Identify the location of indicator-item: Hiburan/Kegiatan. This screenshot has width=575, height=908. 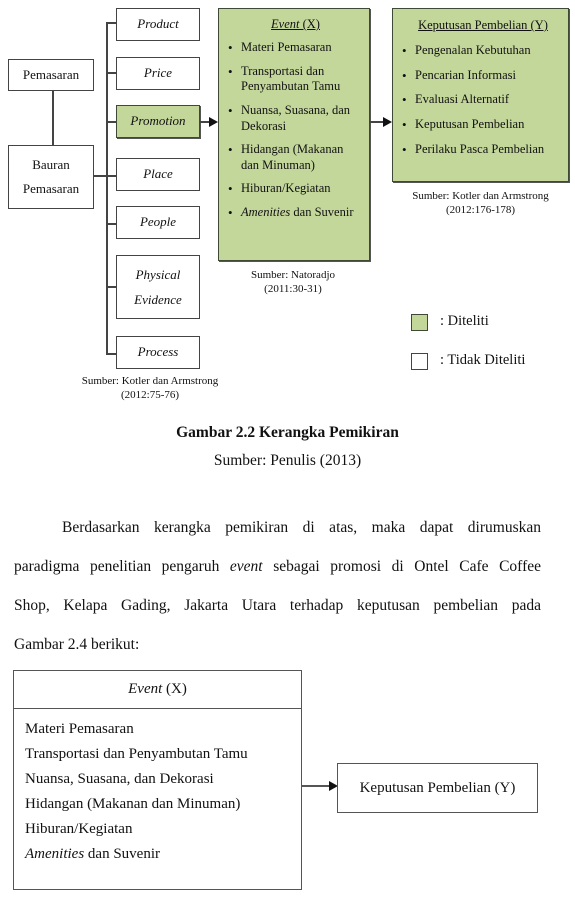
(79, 829).